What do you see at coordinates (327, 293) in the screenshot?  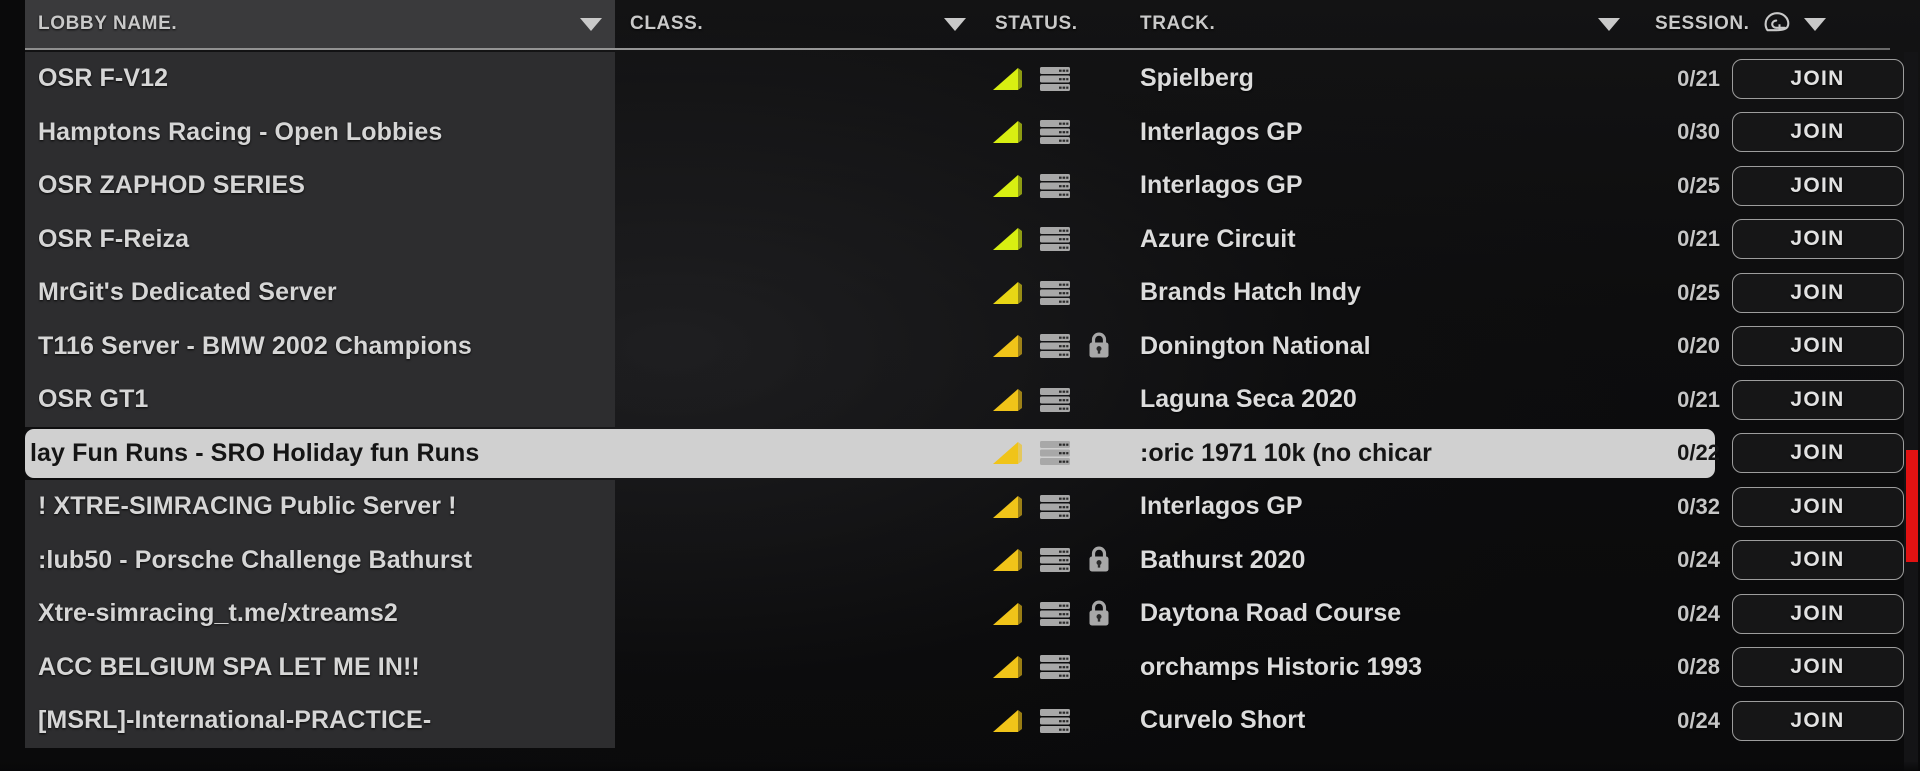 I see `lobby-name-cell: MrGit's Dedicated Server` at bounding box center [327, 293].